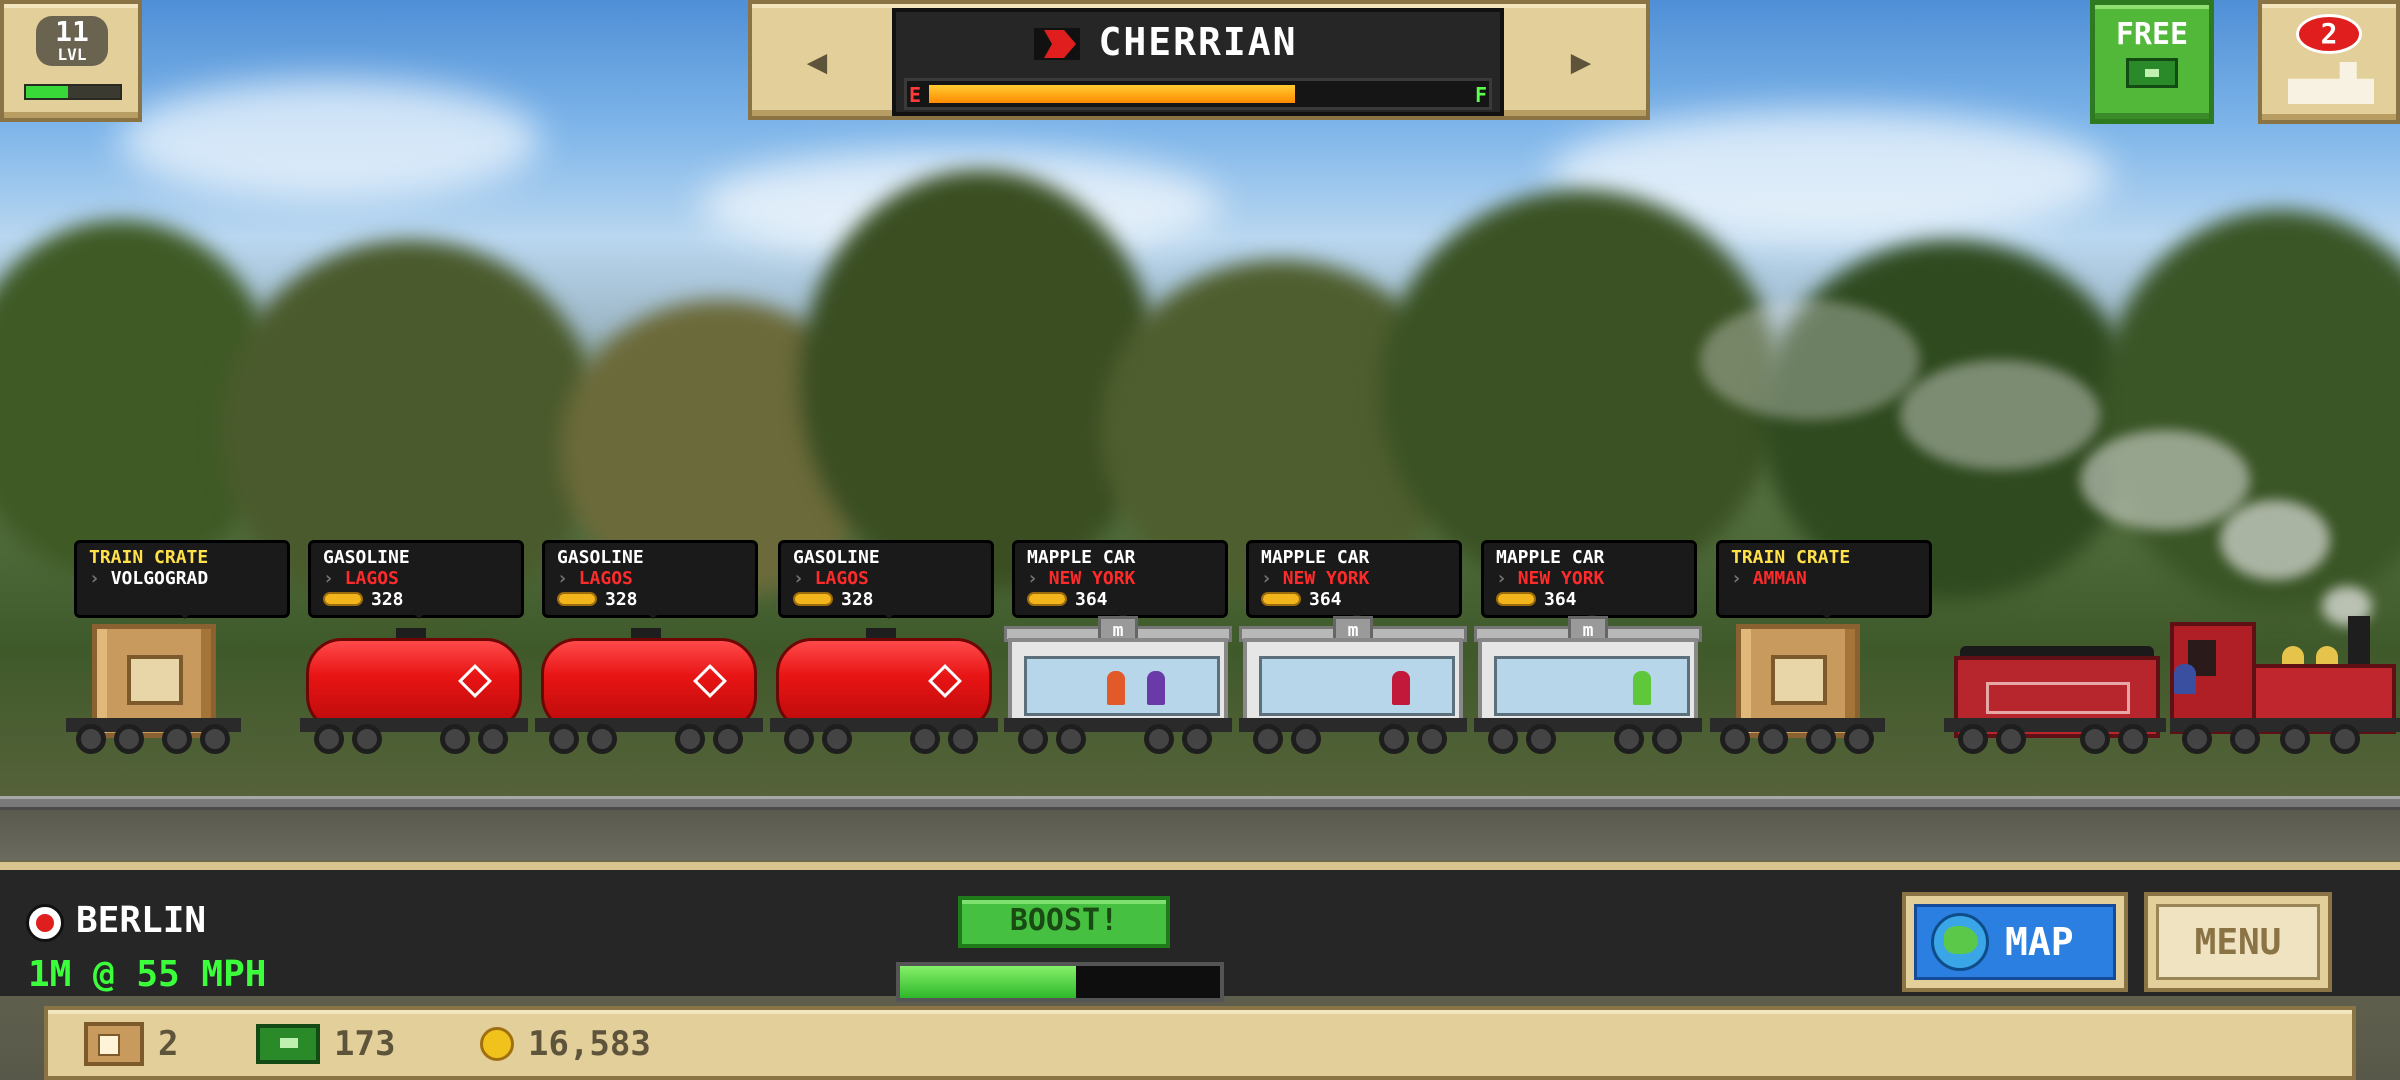  I want to click on fuel-full-label: F, so click(1480, 95).